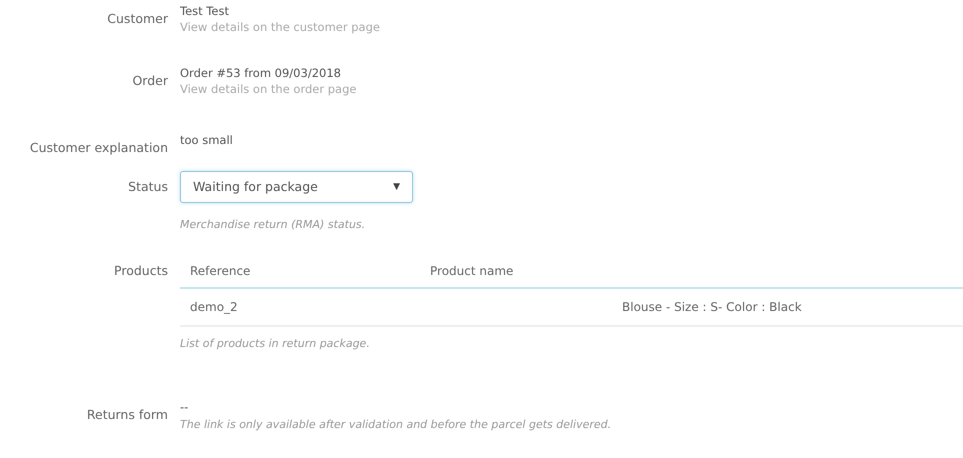  Describe the element at coordinates (280, 27) in the screenshot. I see `customer-page-link: View details on the customer page` at that location.